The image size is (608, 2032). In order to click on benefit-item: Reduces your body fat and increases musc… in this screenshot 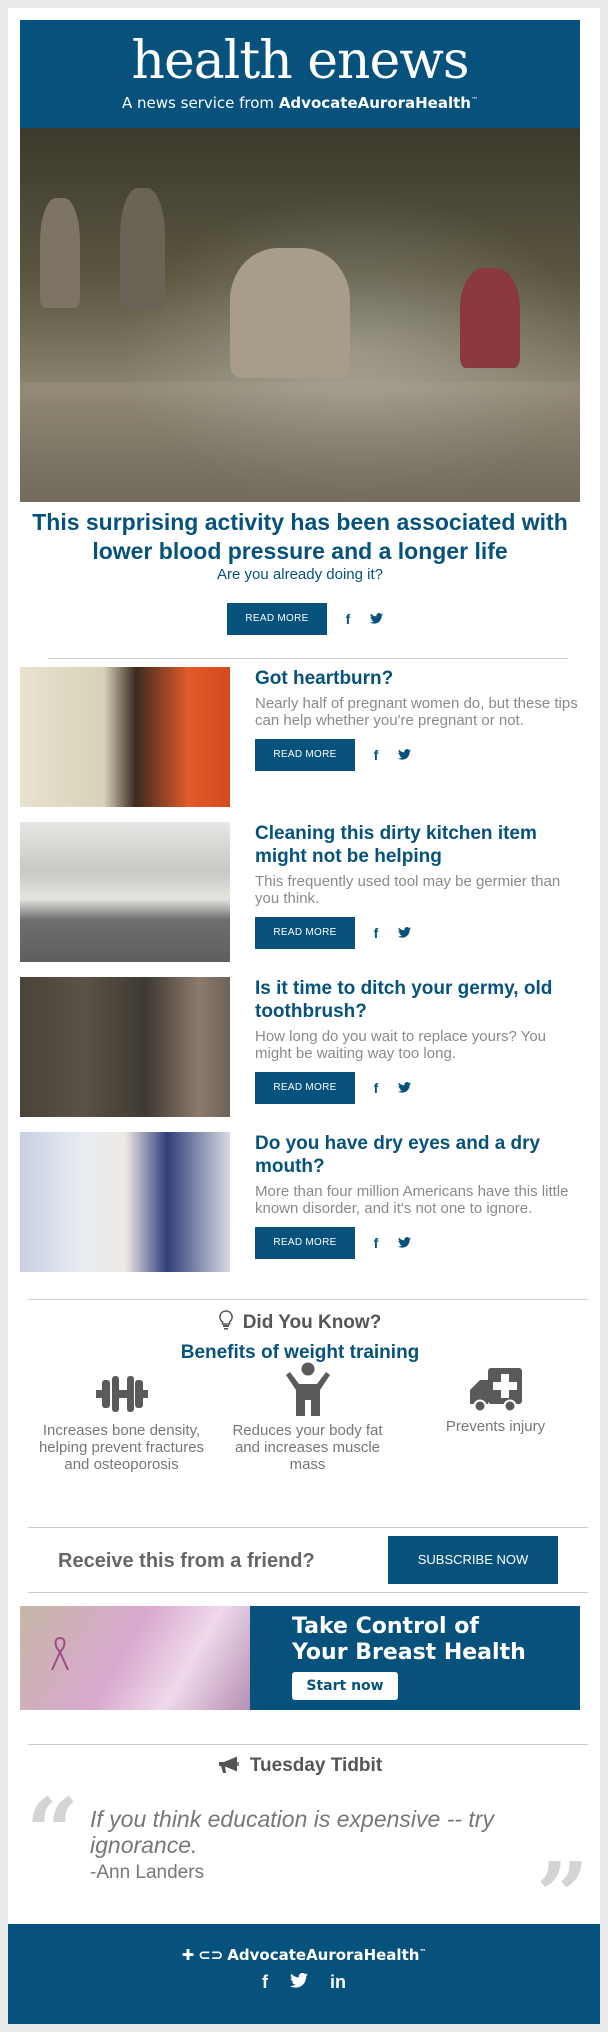, I will do `click(307, 1417)`.